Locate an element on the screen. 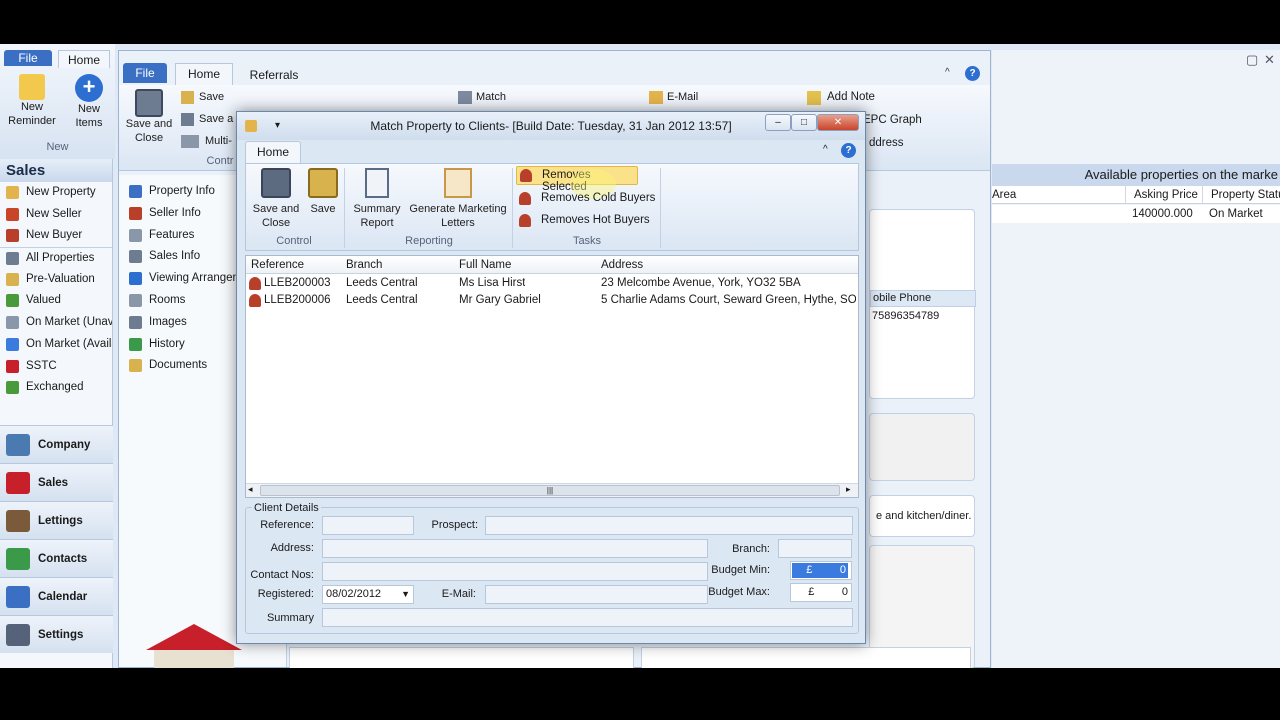  bottom-panel-left is located at coordinates (461, 657).